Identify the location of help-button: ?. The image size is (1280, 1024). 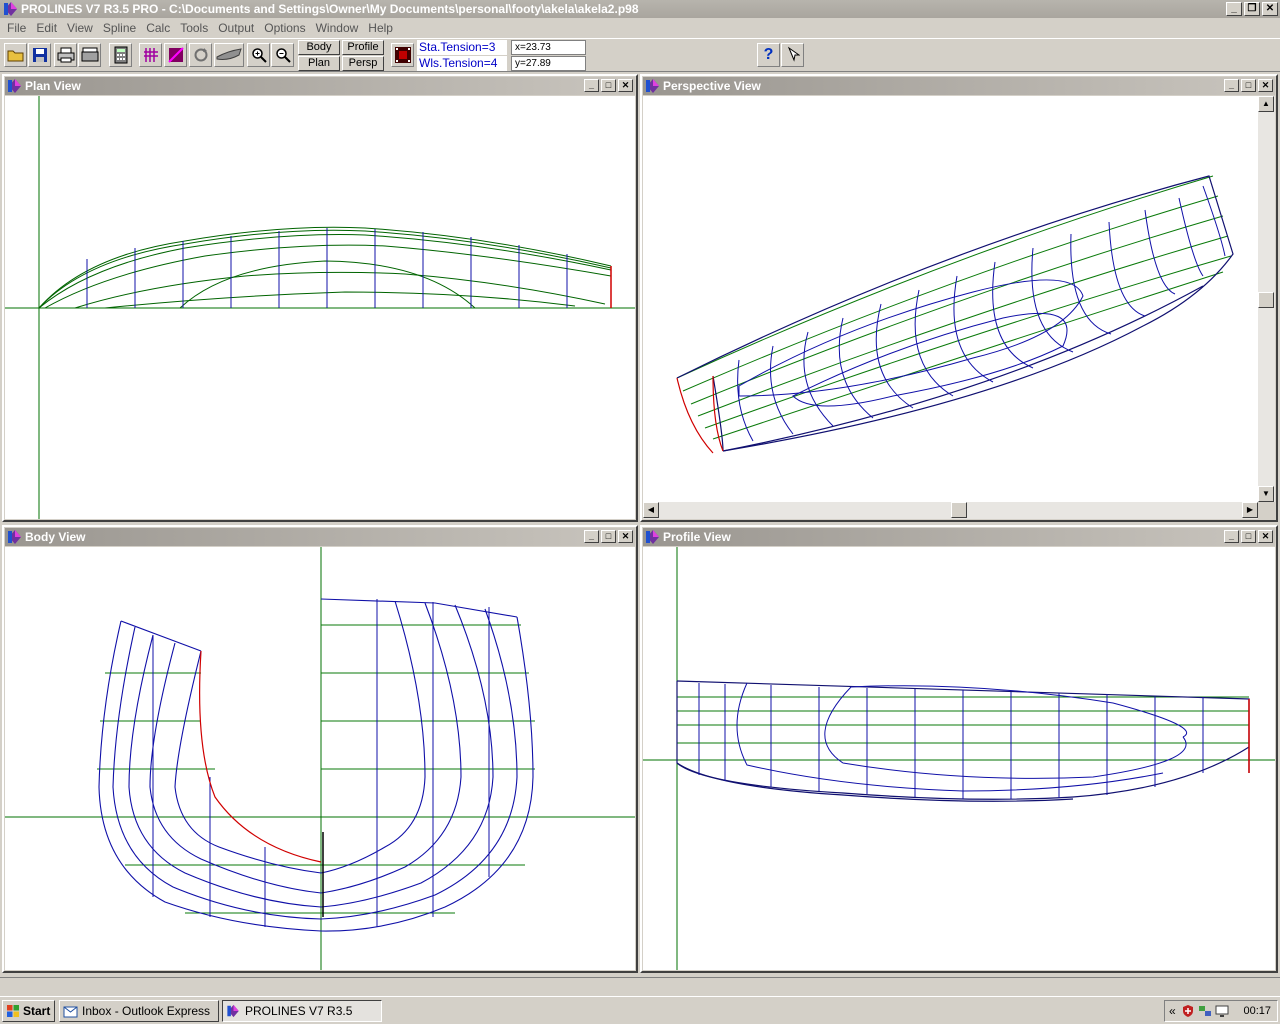
(768, 55).